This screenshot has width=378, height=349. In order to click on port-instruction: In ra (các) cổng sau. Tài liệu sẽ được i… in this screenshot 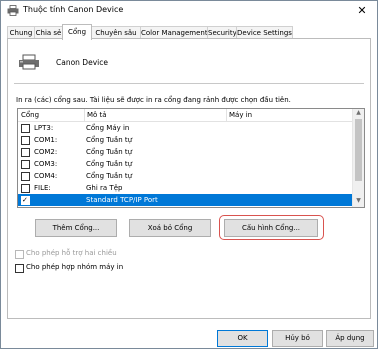, I will do `click(153, 100)`.